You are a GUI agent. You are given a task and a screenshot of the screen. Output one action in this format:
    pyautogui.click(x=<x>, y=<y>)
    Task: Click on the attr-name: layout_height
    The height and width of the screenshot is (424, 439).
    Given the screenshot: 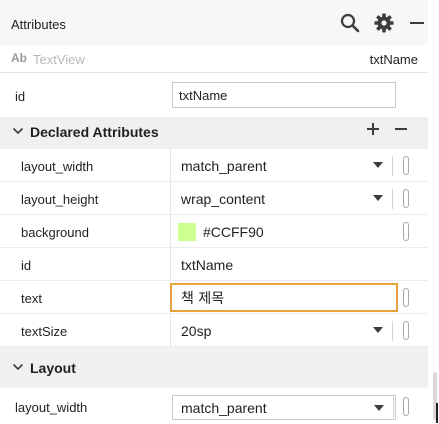 What is the action you would take?
    pyautogui.click(x=60, y=199)
    